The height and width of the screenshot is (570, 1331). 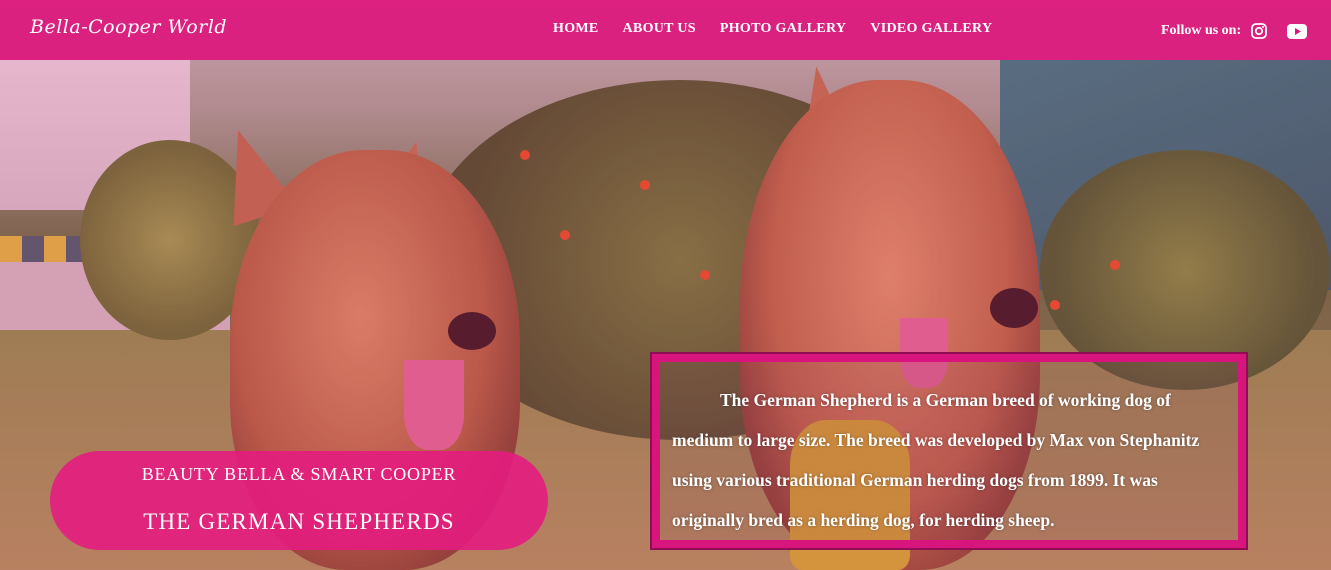 What do you see at coordinates (299, 521) in the screenshot?
I see `hero-title: THE GERMAN SHEPHERDS` at bounding box center [299, 521].